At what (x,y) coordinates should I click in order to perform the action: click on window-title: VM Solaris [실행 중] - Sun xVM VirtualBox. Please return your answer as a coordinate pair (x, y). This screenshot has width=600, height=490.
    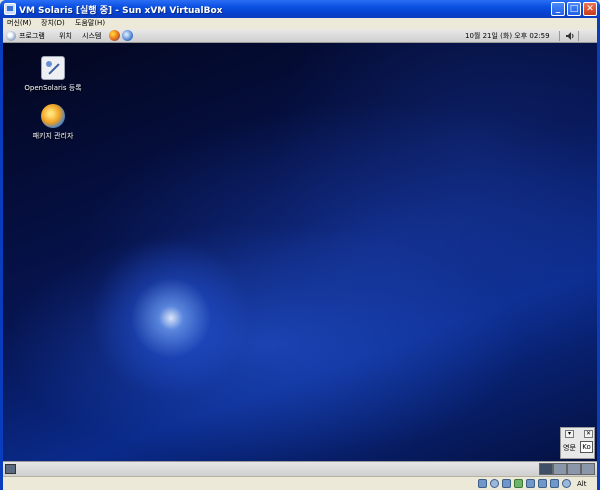
    Looking at the image, I should click on (121, 11).